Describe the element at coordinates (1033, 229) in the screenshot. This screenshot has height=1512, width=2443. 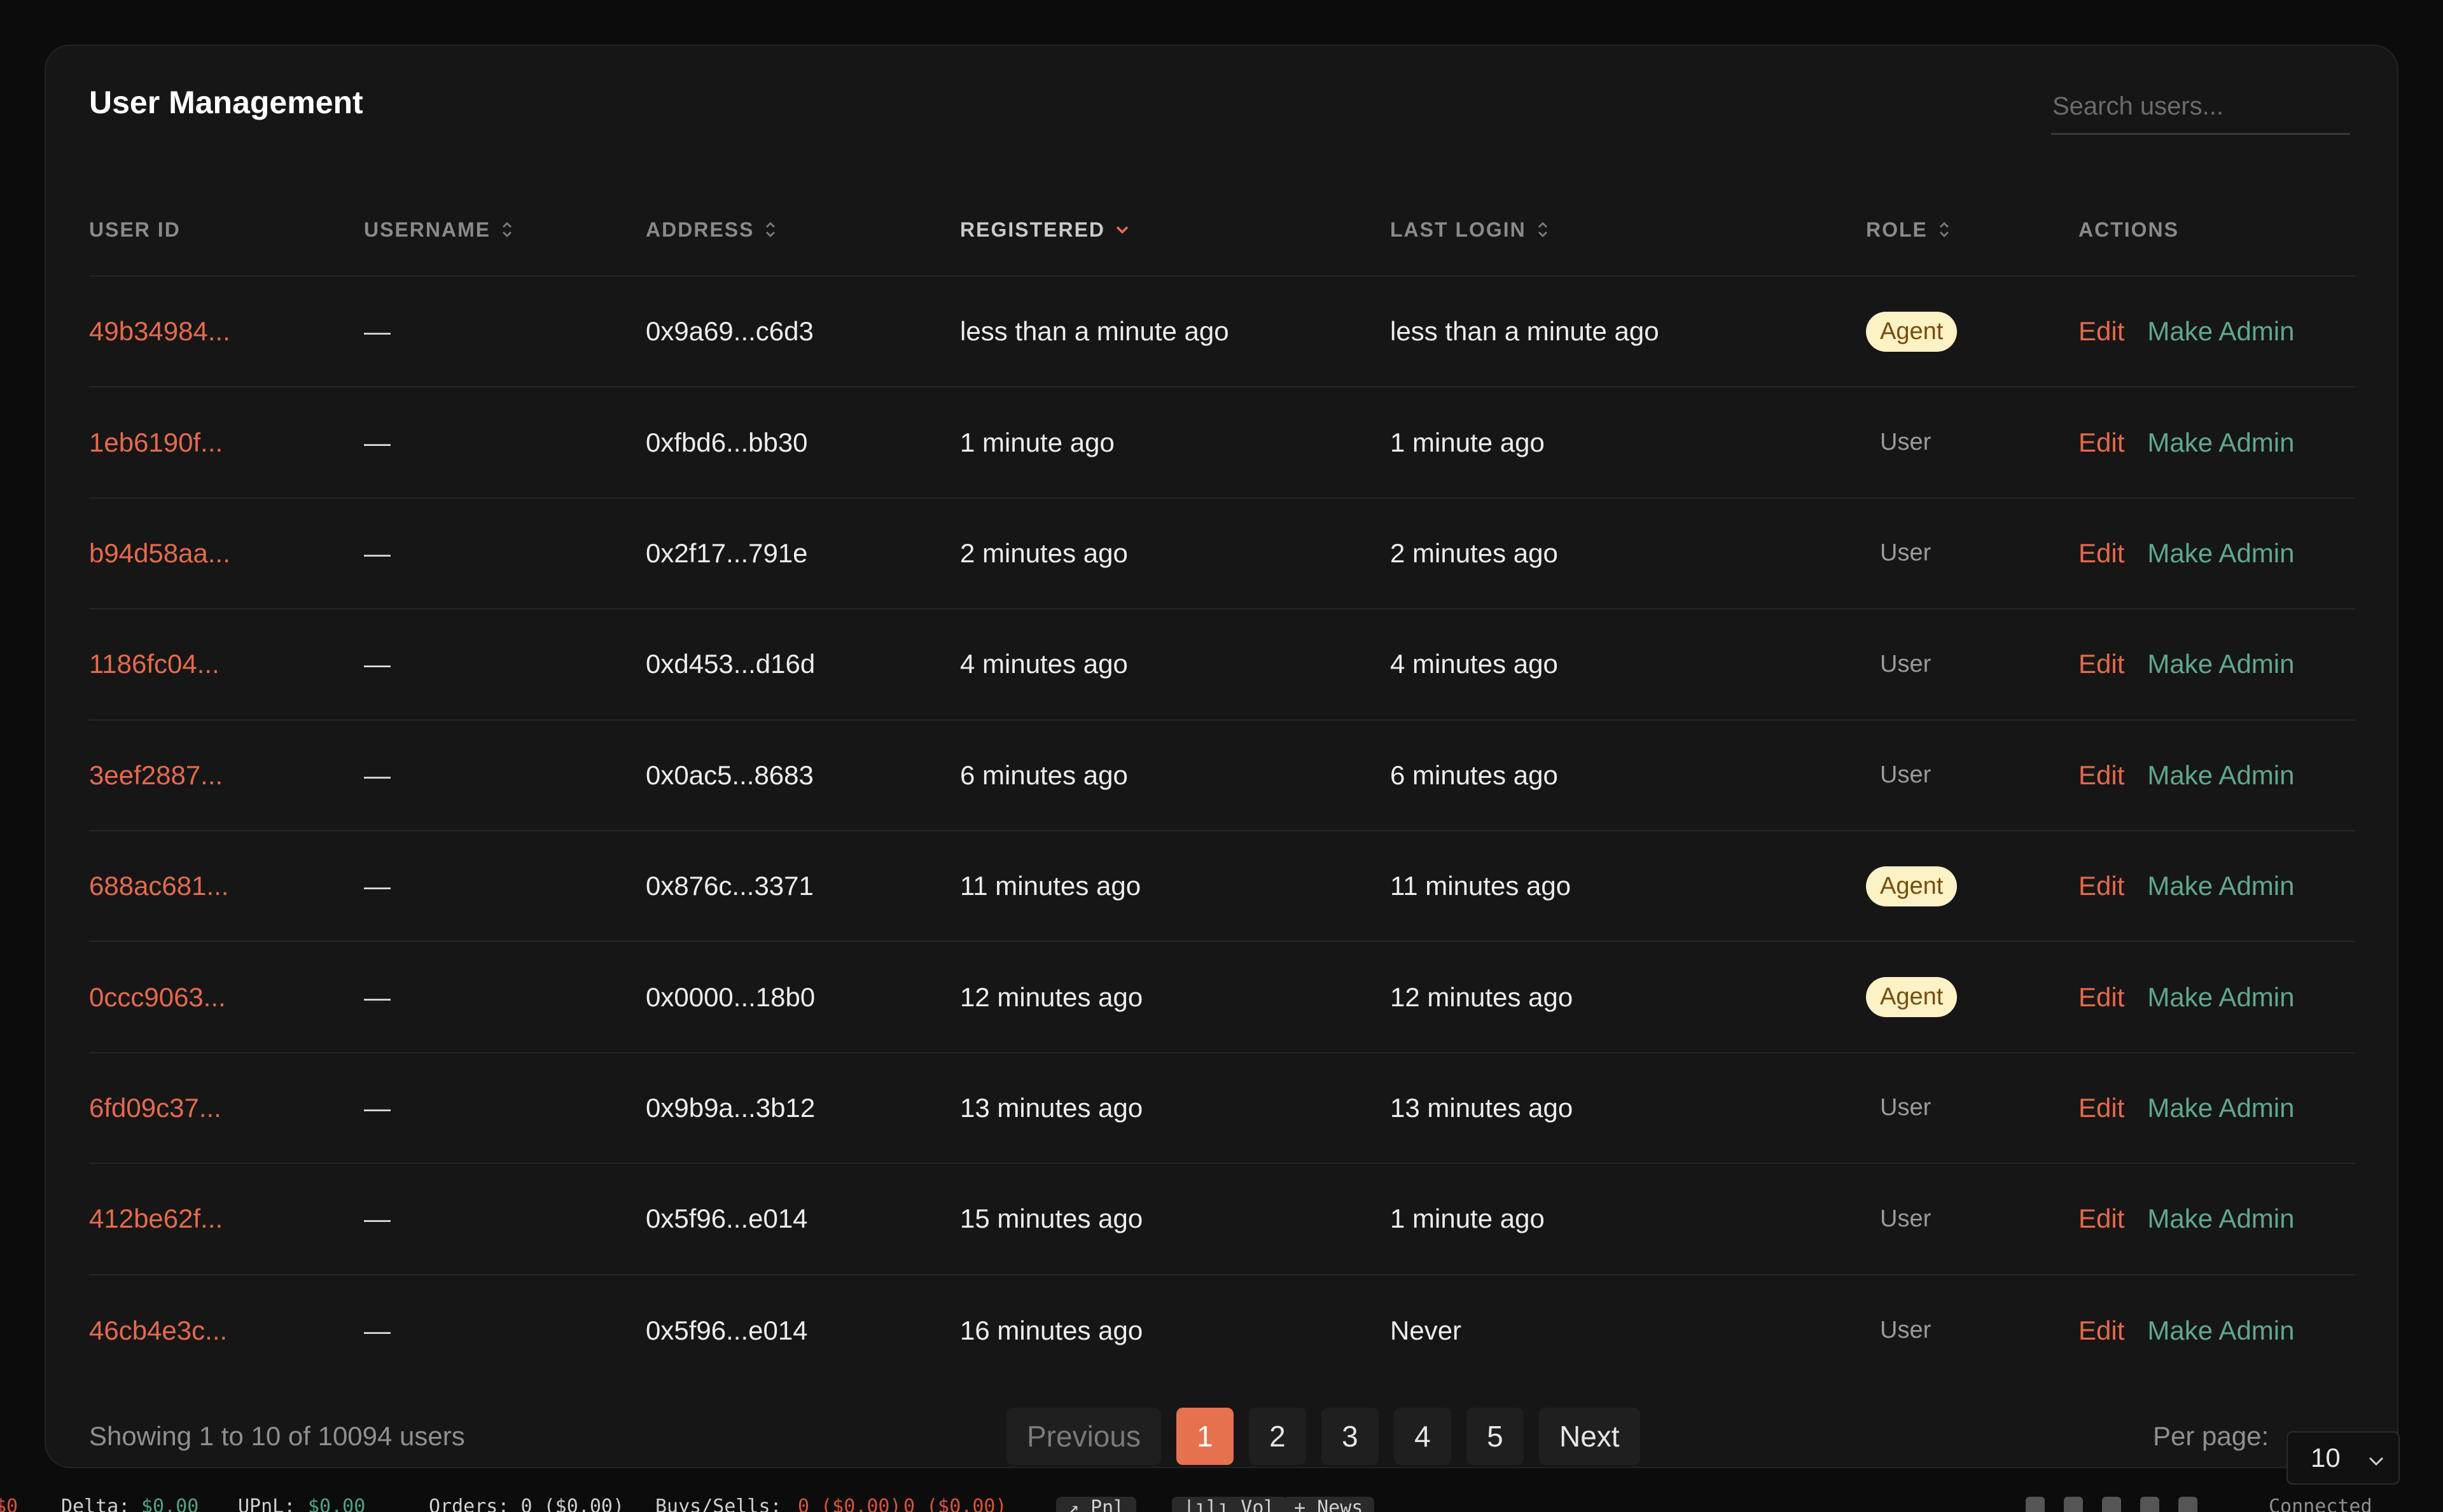
I see `column-label: REGISTERED` at that location.